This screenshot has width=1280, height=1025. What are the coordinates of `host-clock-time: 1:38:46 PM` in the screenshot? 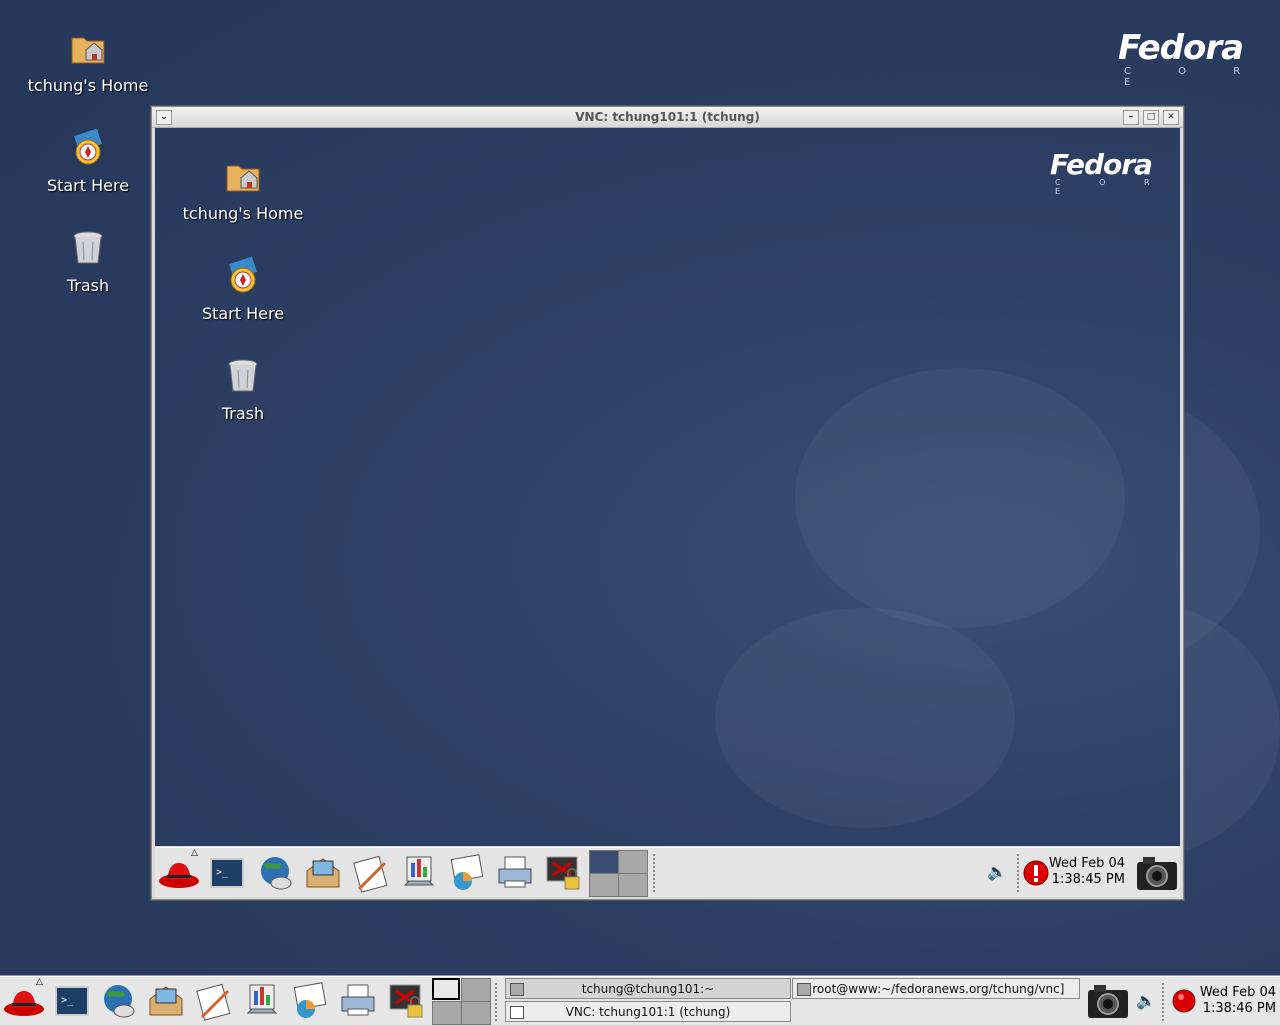 It's located at (1239, 1008).